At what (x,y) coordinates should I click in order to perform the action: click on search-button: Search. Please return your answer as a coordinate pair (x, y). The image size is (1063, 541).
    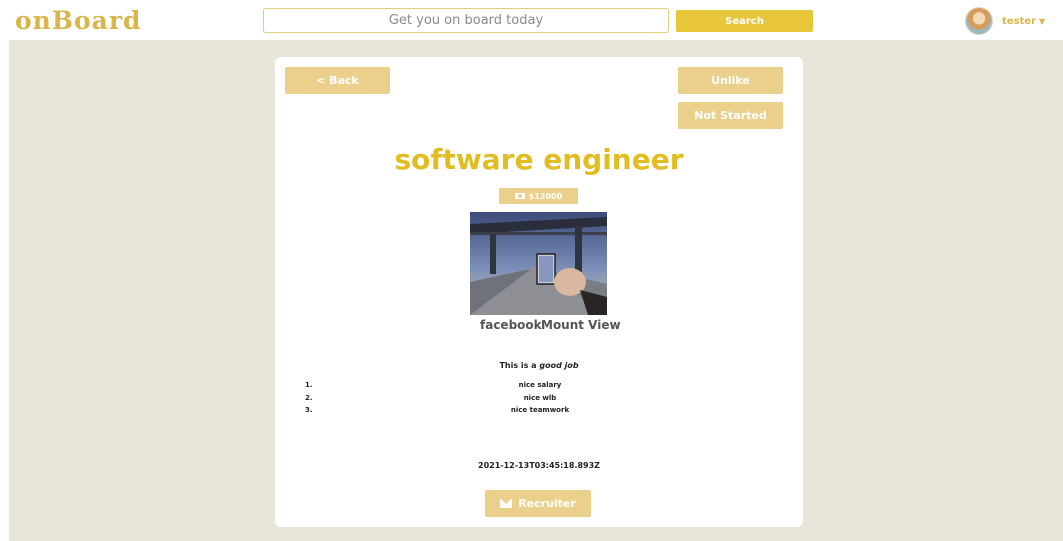
    Looking at the image, I should click on (744, 21).